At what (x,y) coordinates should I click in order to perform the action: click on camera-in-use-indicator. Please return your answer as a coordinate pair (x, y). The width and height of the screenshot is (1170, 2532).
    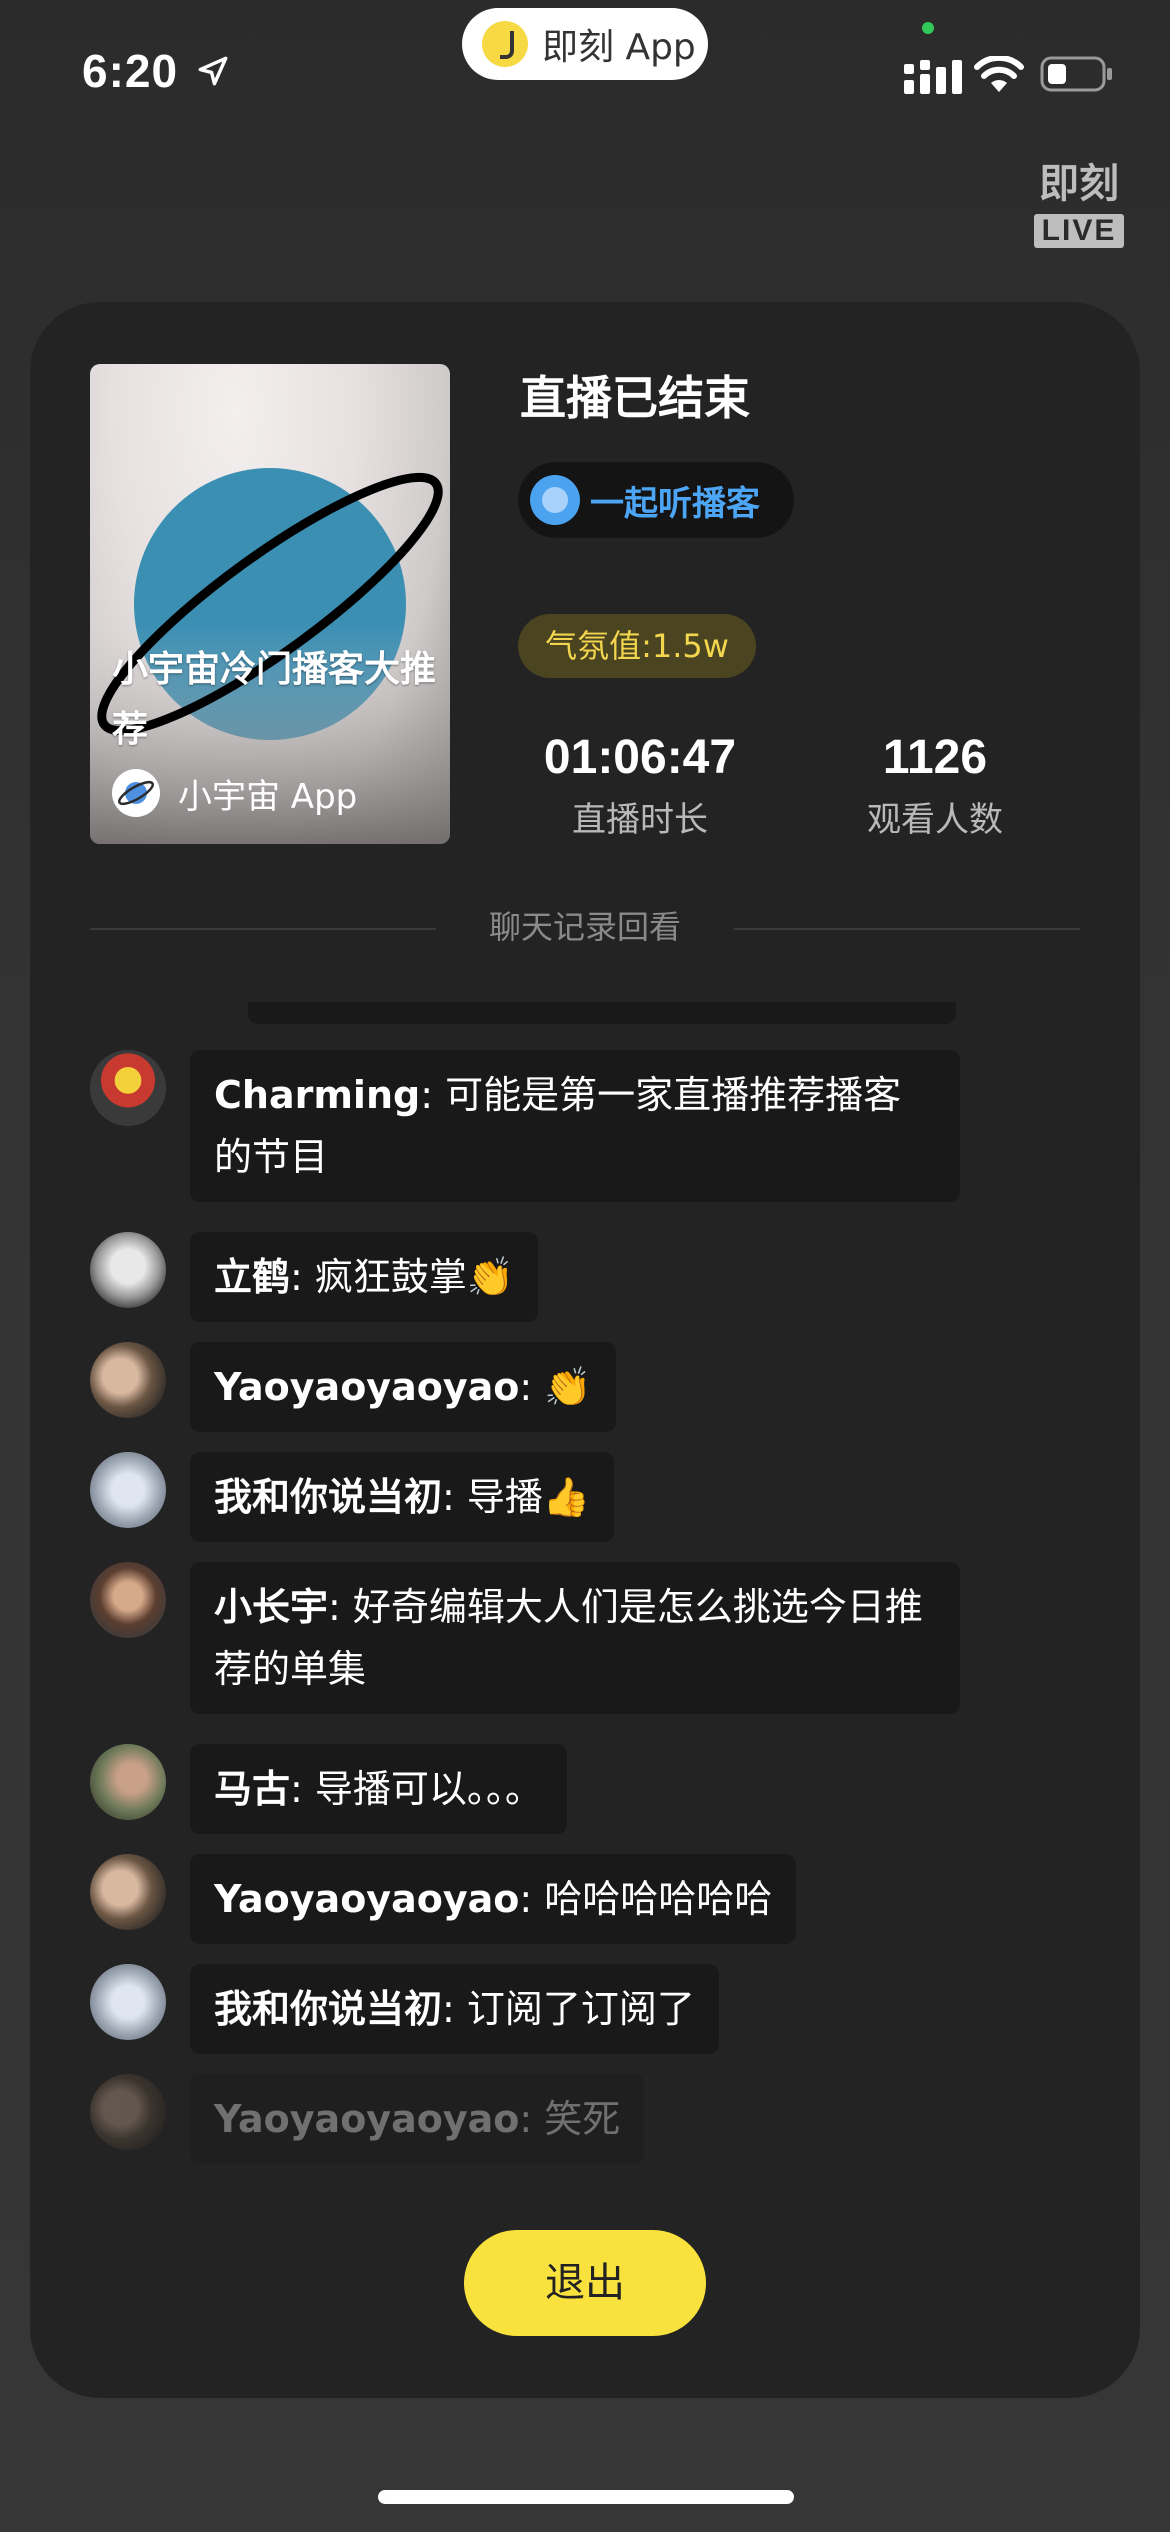
    Looking at the image, I should click on (928, 28).